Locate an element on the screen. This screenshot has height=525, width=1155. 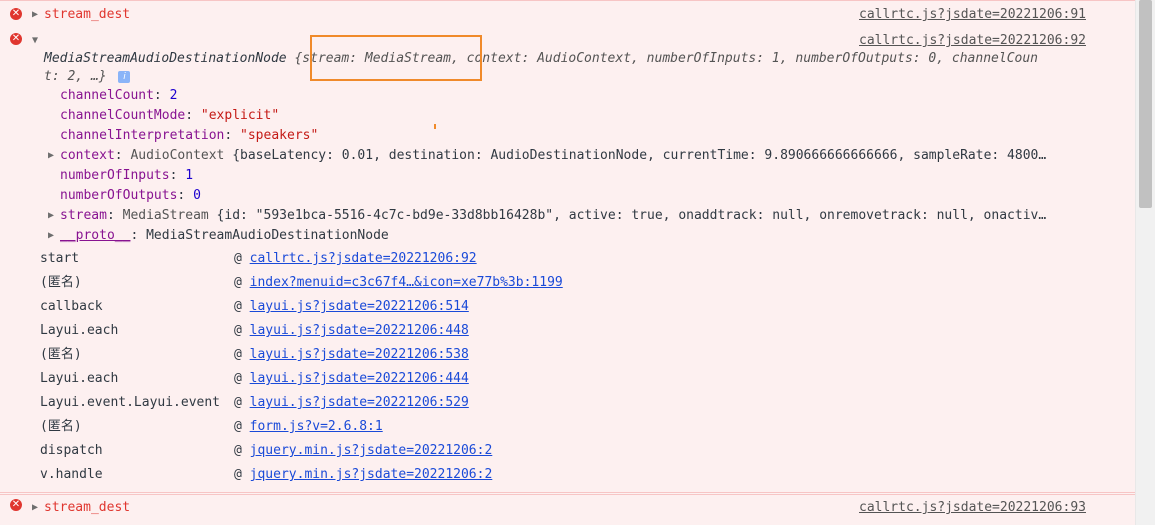
stack-link: layui.js?jsdate=20221206:538 is located at coordinates (359, 354).